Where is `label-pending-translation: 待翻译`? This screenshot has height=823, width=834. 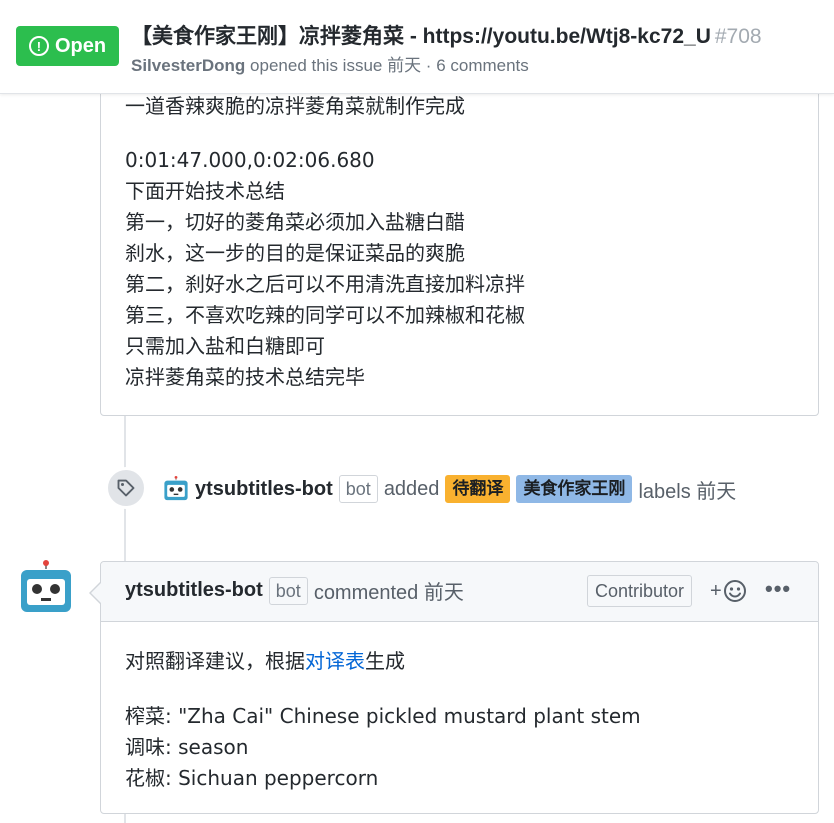
label-pending-translation: 待翻译 is located at coordinates (478, 489).